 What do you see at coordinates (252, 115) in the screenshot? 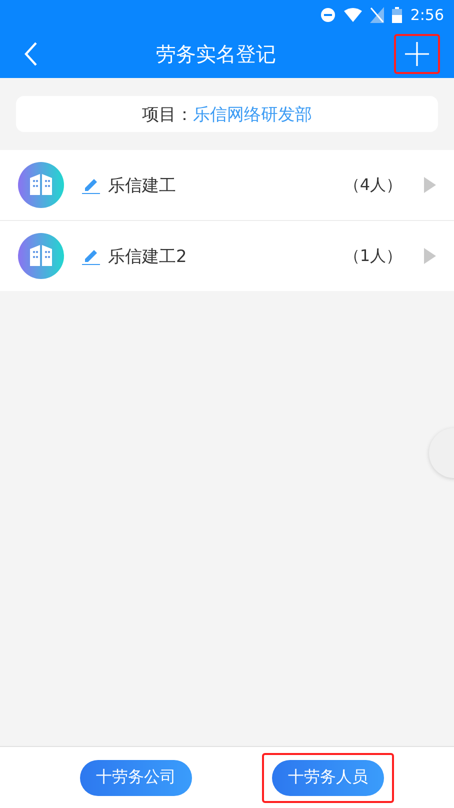
I see `project-name: 乐信网络研发部` at bounding box center [252, 115].